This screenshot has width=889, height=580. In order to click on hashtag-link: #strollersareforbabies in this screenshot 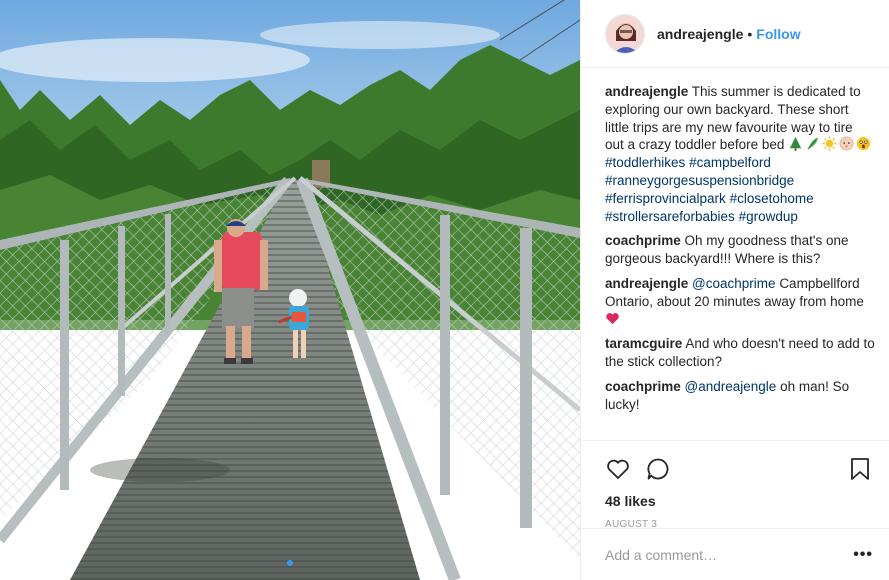, I will do `click(670, 216)`.